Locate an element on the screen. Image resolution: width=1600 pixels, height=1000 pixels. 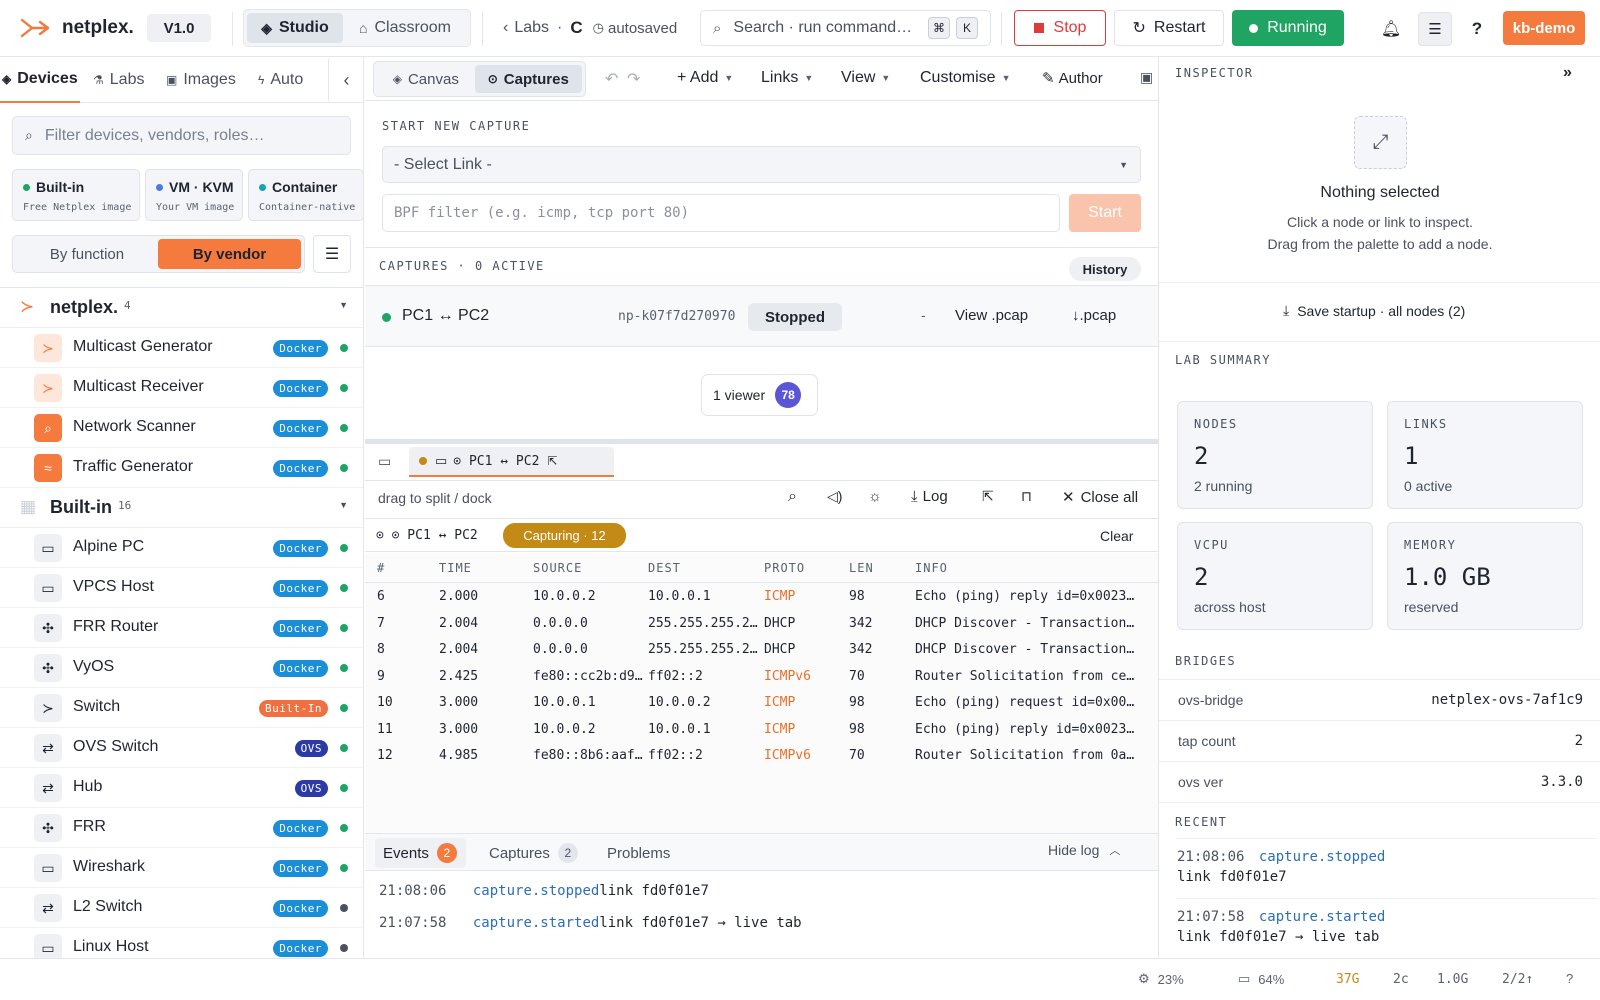
breadcrumb-labs: Labs is located at coordinates (531, 28).